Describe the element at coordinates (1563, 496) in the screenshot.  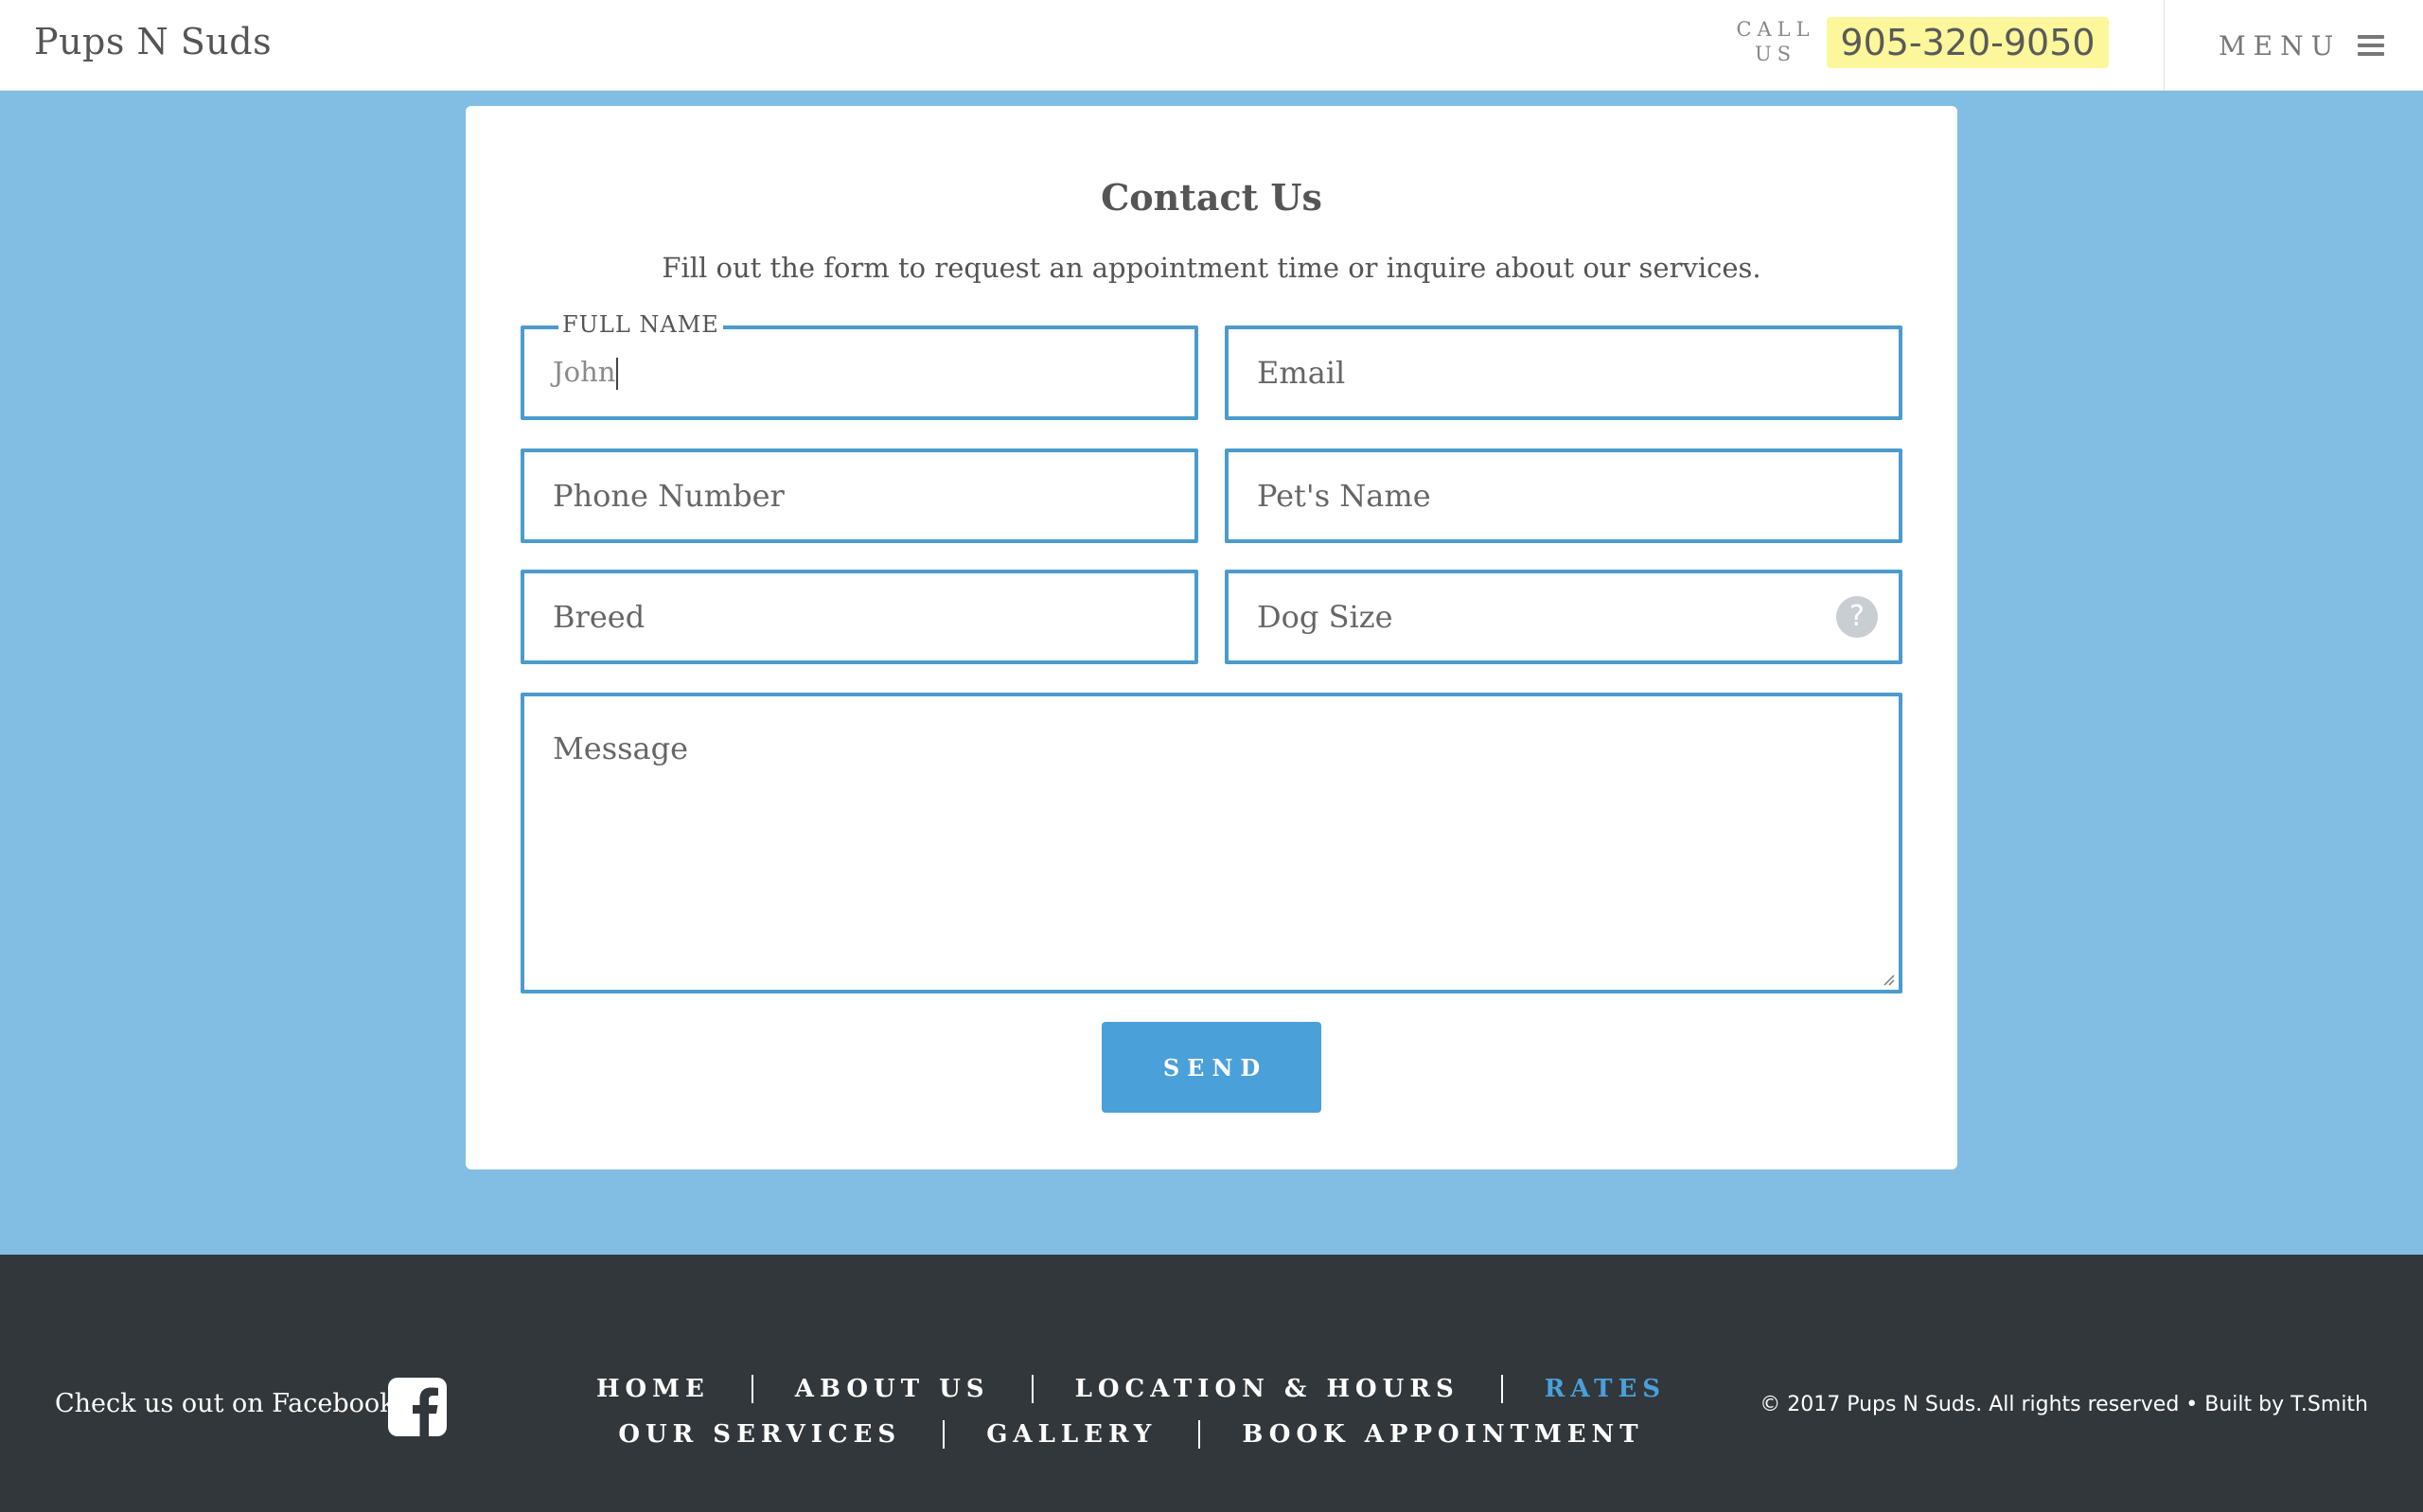
I see `pet-name-field: Pet's Name` at that location.